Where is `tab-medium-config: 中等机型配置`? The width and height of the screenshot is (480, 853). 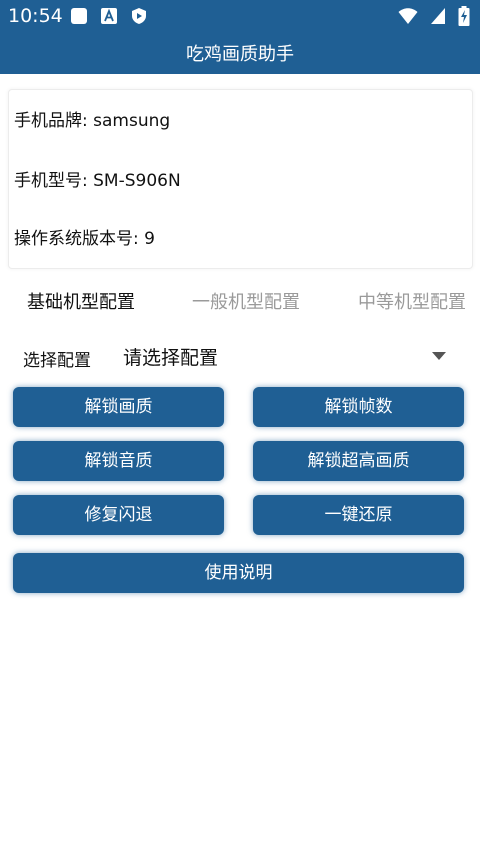
tab-medium-config: 中等机型配置 is located at coordinates (412, 301).